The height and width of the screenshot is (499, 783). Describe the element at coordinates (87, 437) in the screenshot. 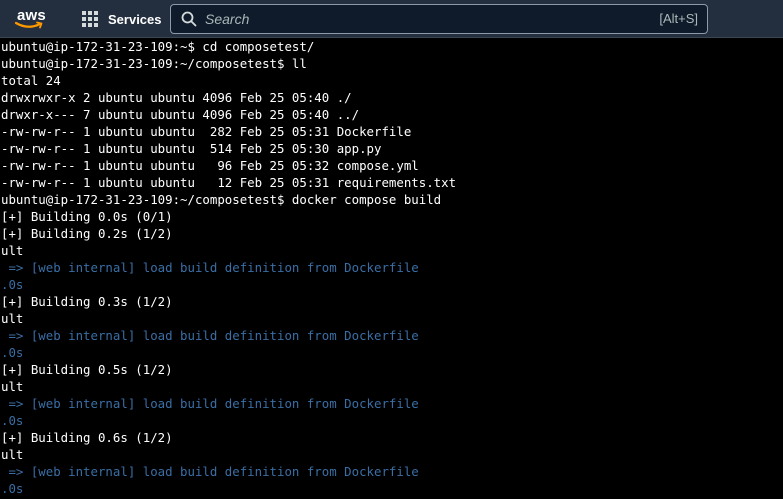

I see `terminal-line: [+] Building 0.6s (1/2)` at that location.